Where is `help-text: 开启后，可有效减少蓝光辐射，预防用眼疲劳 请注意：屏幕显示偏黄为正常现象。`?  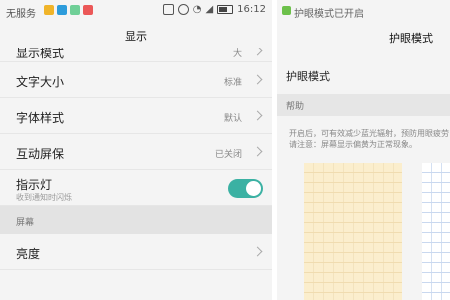 help-text: 开启后，可有效减少蓝光辐射，预防用眼疲劳 请注意：屏幕显示偏黄为正常现象。 is located at coordinates (369, 139).